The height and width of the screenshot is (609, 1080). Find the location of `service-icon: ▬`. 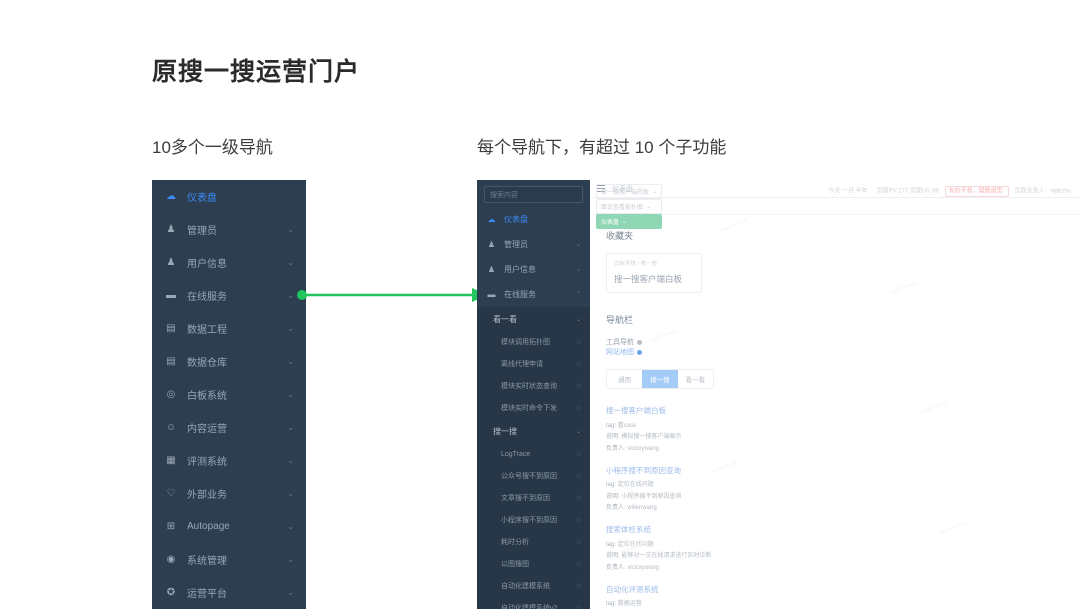

service-icon: ▬ is located at coordinates (491, 294).